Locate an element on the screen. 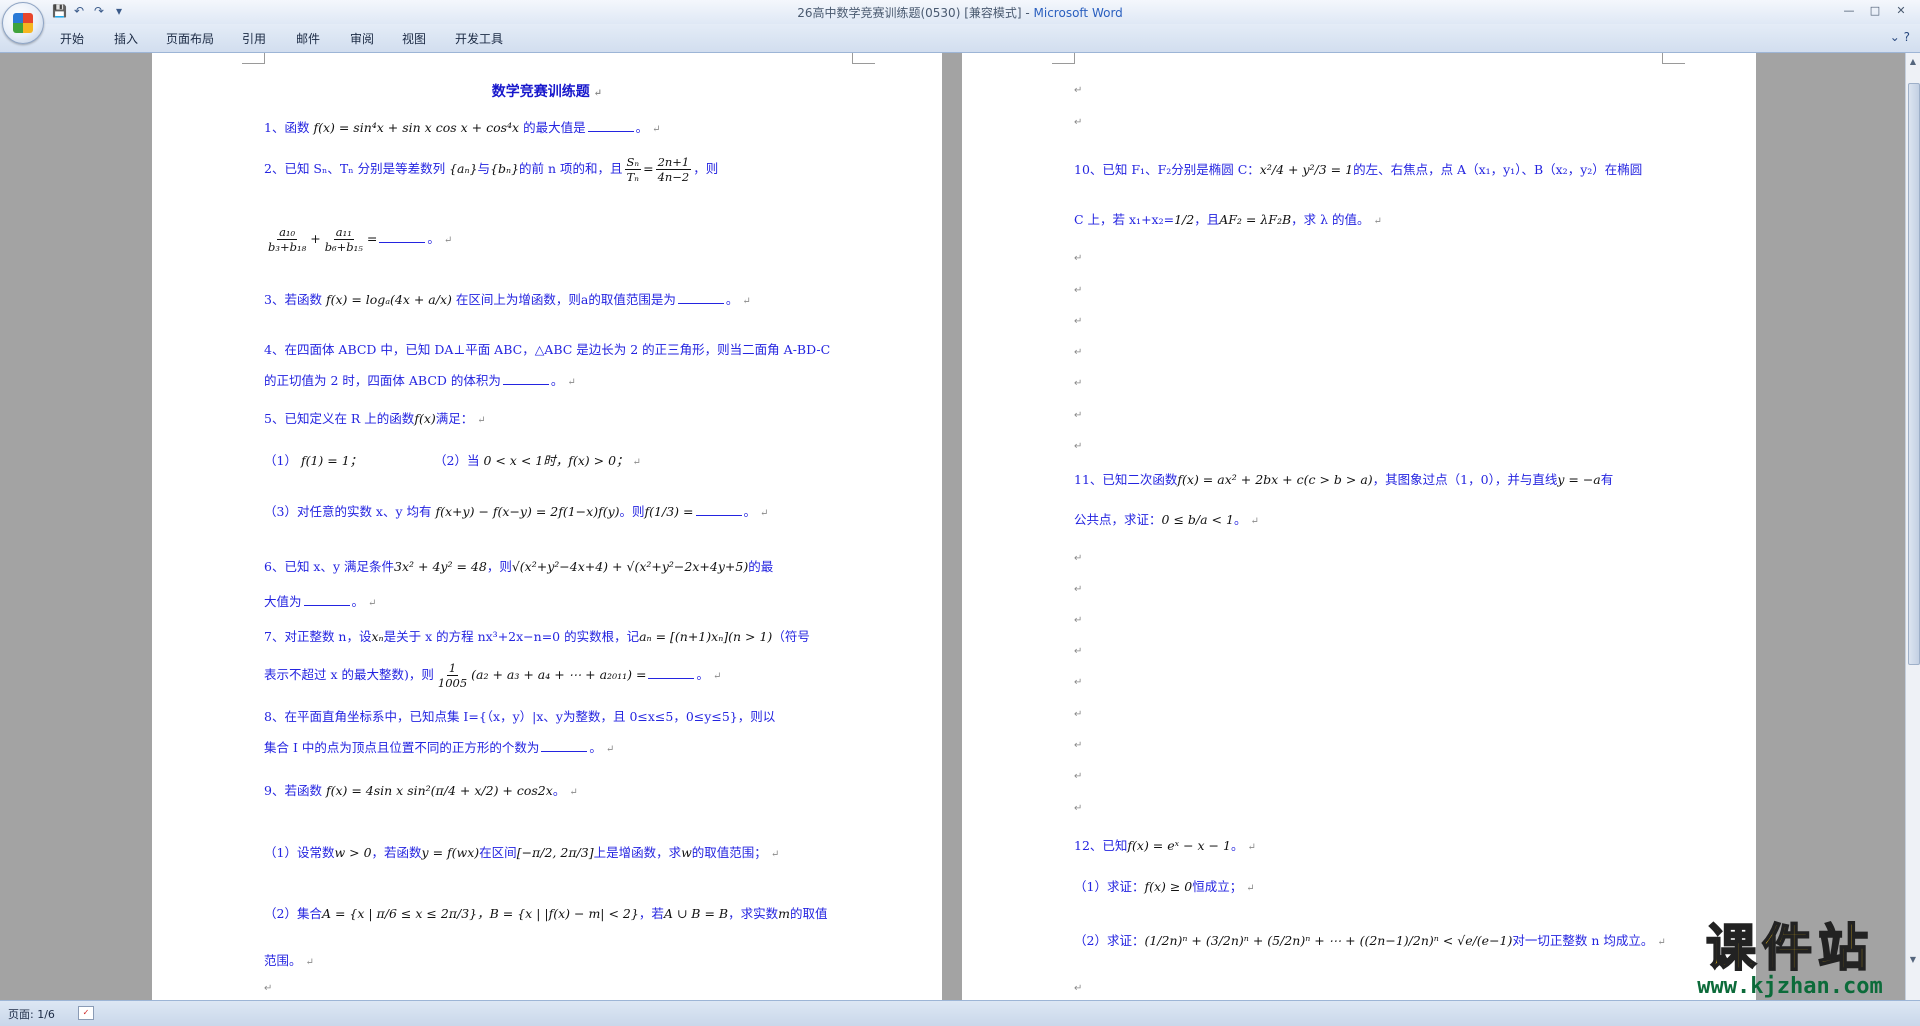  problem-11-line-2: 公共点，求证：0 ≤ b/a < 1。 ↵ is located at coordinates (1166, 519).